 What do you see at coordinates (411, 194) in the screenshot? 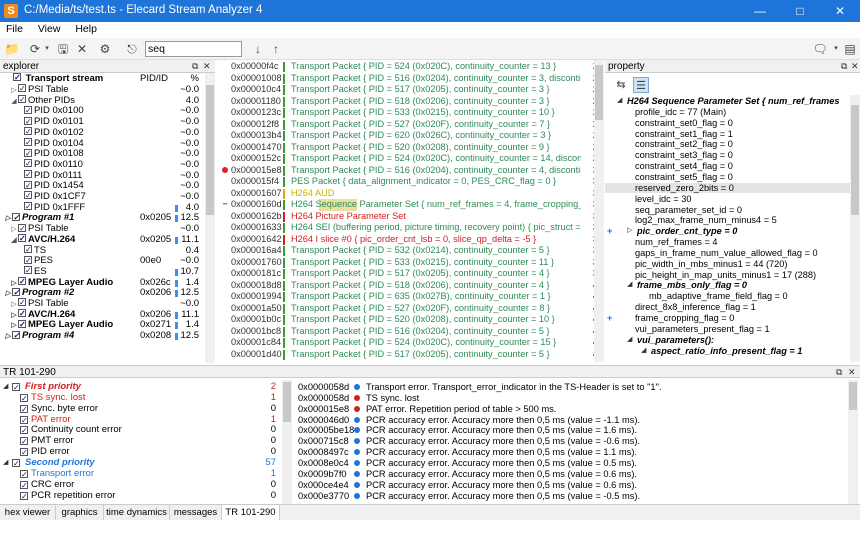
I see `packet-row: 0x00001607H264 AUD32` at bounding box center [411, 194].